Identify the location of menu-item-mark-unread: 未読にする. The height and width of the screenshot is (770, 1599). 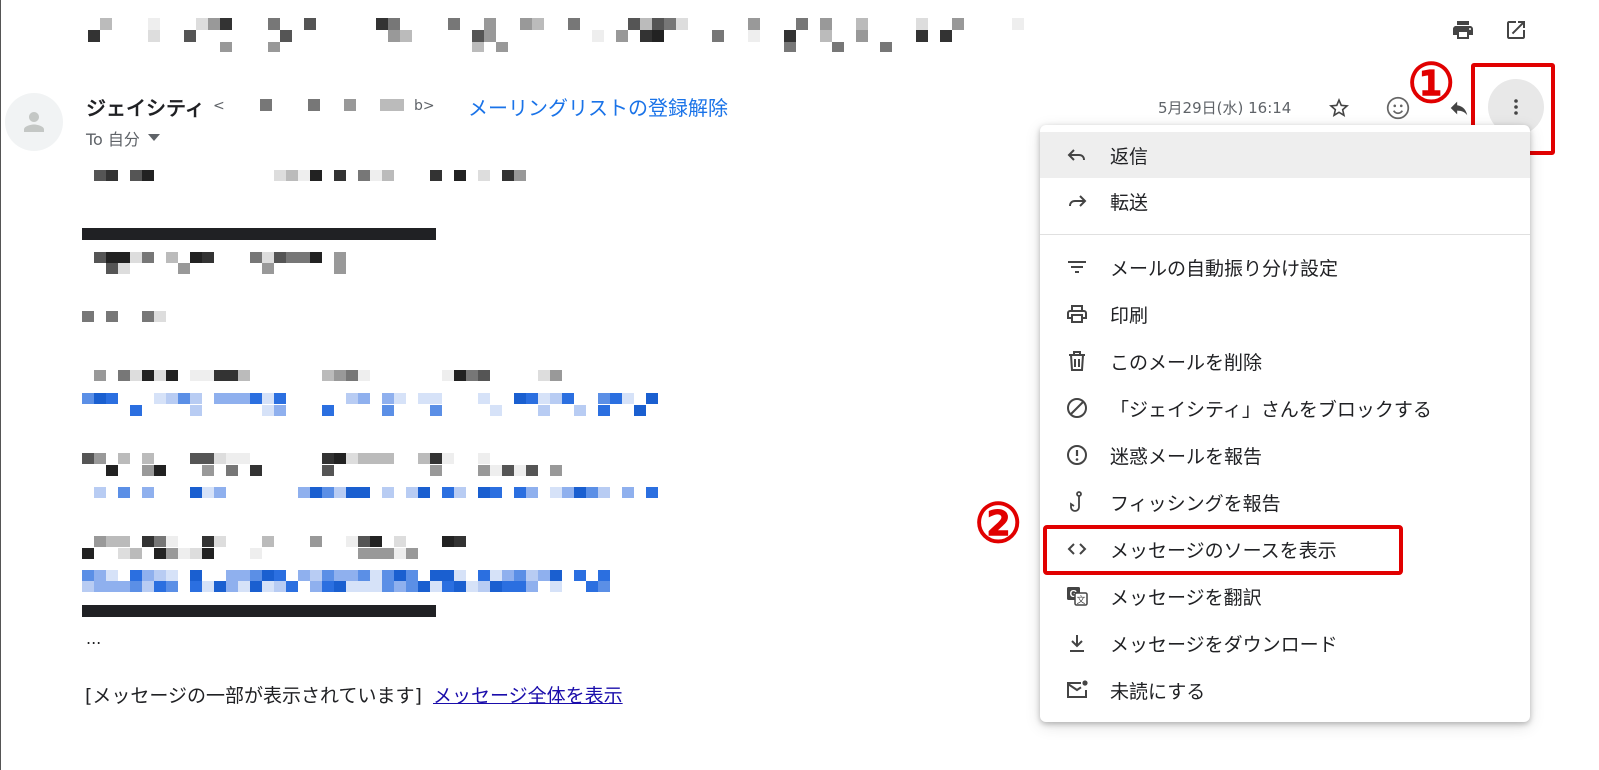
(1285, 690).